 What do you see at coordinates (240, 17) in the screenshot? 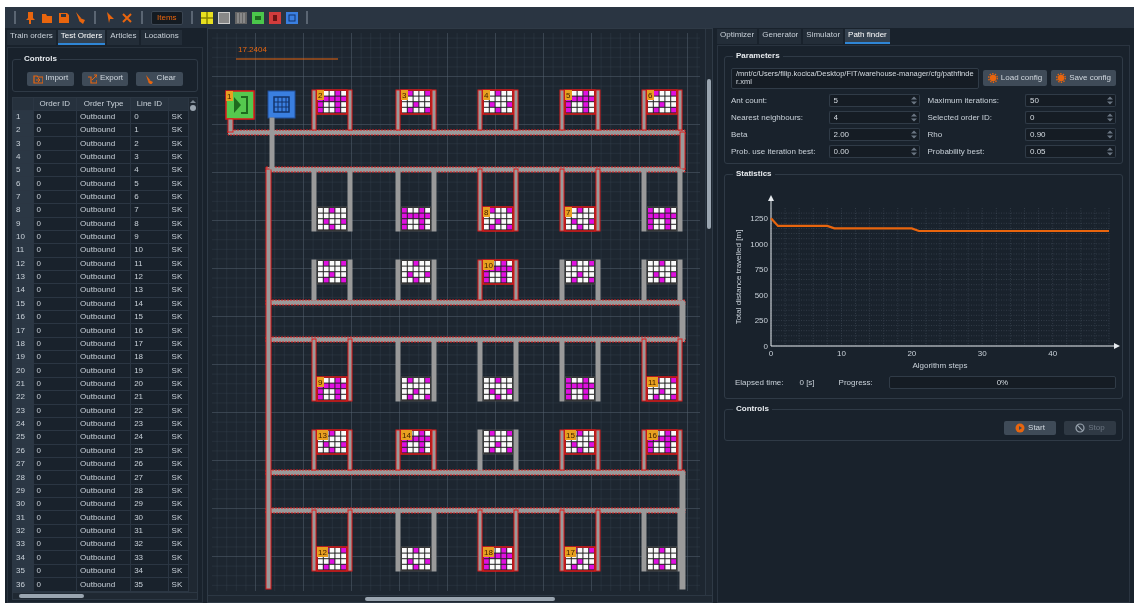
I see `rack-icon` at bounding box center [240, 17].